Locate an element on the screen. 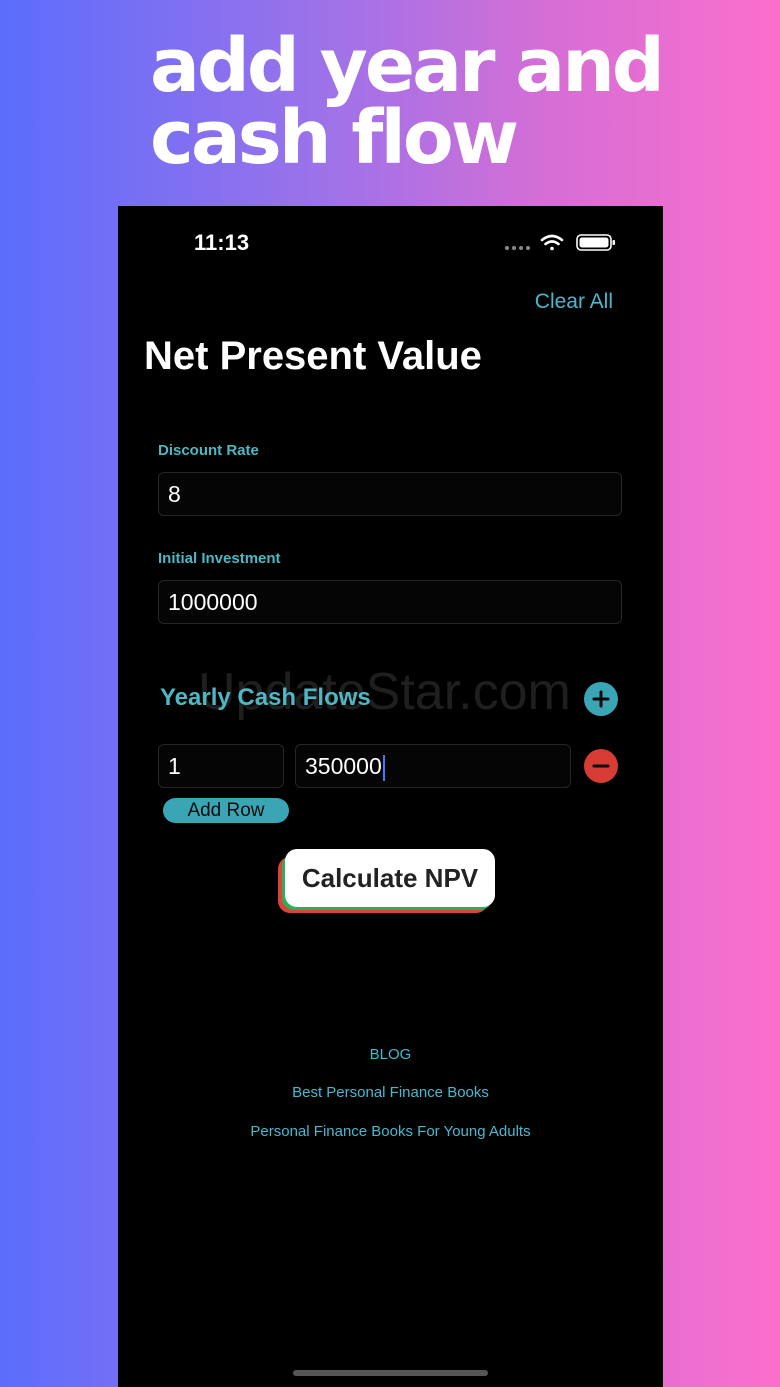 This screenshot has height=1387, width=780. add-cash-flow-button is located at coordinates (601, 699).